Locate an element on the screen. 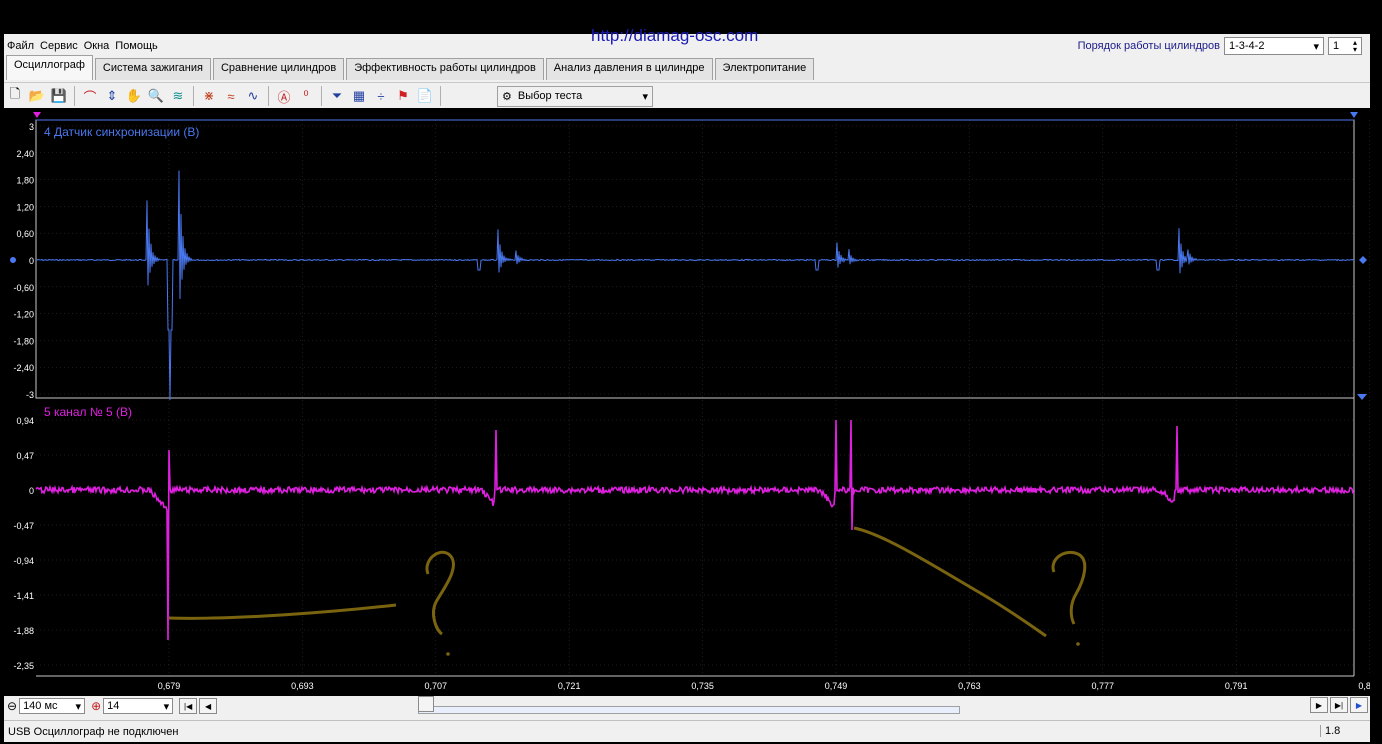 The image size is (1382, 744). x-tick-label: 0,777 is located at coordinates (1103, 686).